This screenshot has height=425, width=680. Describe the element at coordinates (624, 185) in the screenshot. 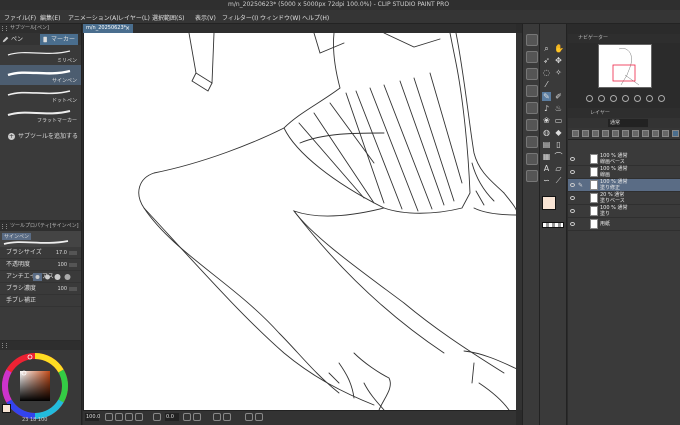

I see `layer-row-selected: ✎ 100 % 通常 塗り修正` at that location.